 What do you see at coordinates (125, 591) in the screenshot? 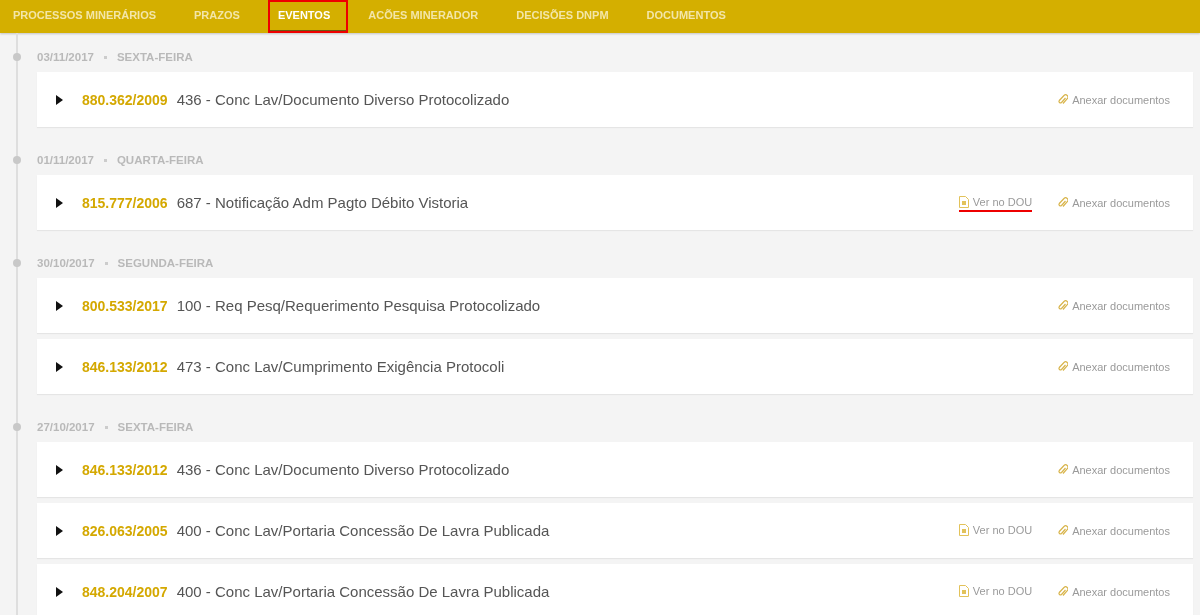
I see `process-number: 848.204/2007` at bounding box center [125, 591].